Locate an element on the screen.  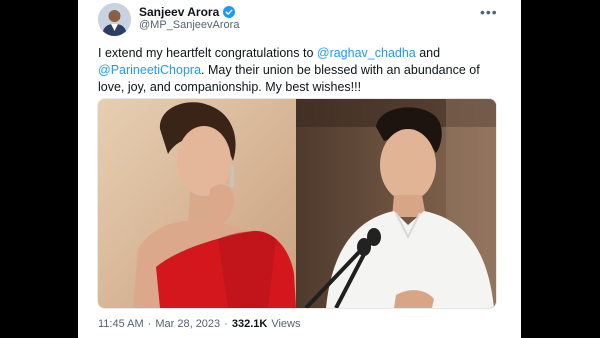
tweet-date: Mar 28, 2023 is located at coordinates (187, 324).